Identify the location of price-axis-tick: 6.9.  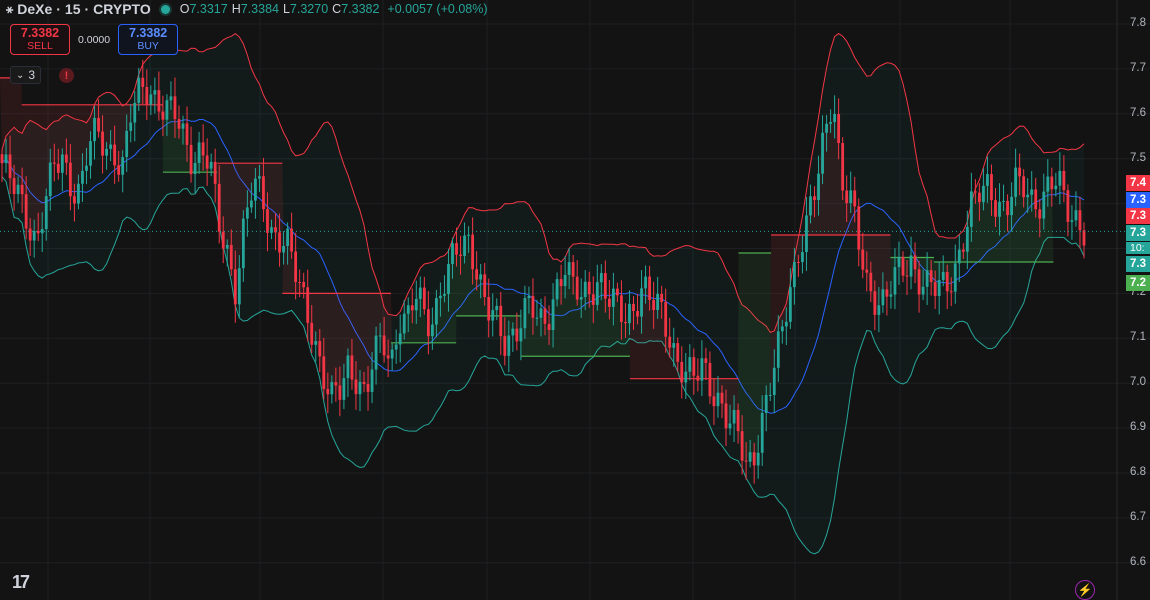
(1138, 427).